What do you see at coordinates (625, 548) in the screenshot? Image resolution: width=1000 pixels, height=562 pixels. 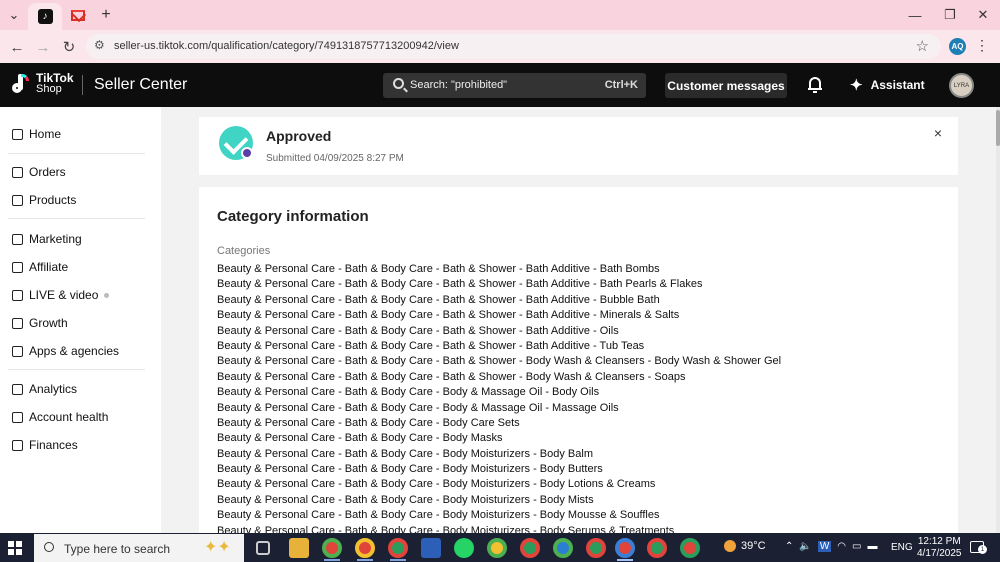 I see `chrome-profile-icon-active` at bounding box center [625, 548].